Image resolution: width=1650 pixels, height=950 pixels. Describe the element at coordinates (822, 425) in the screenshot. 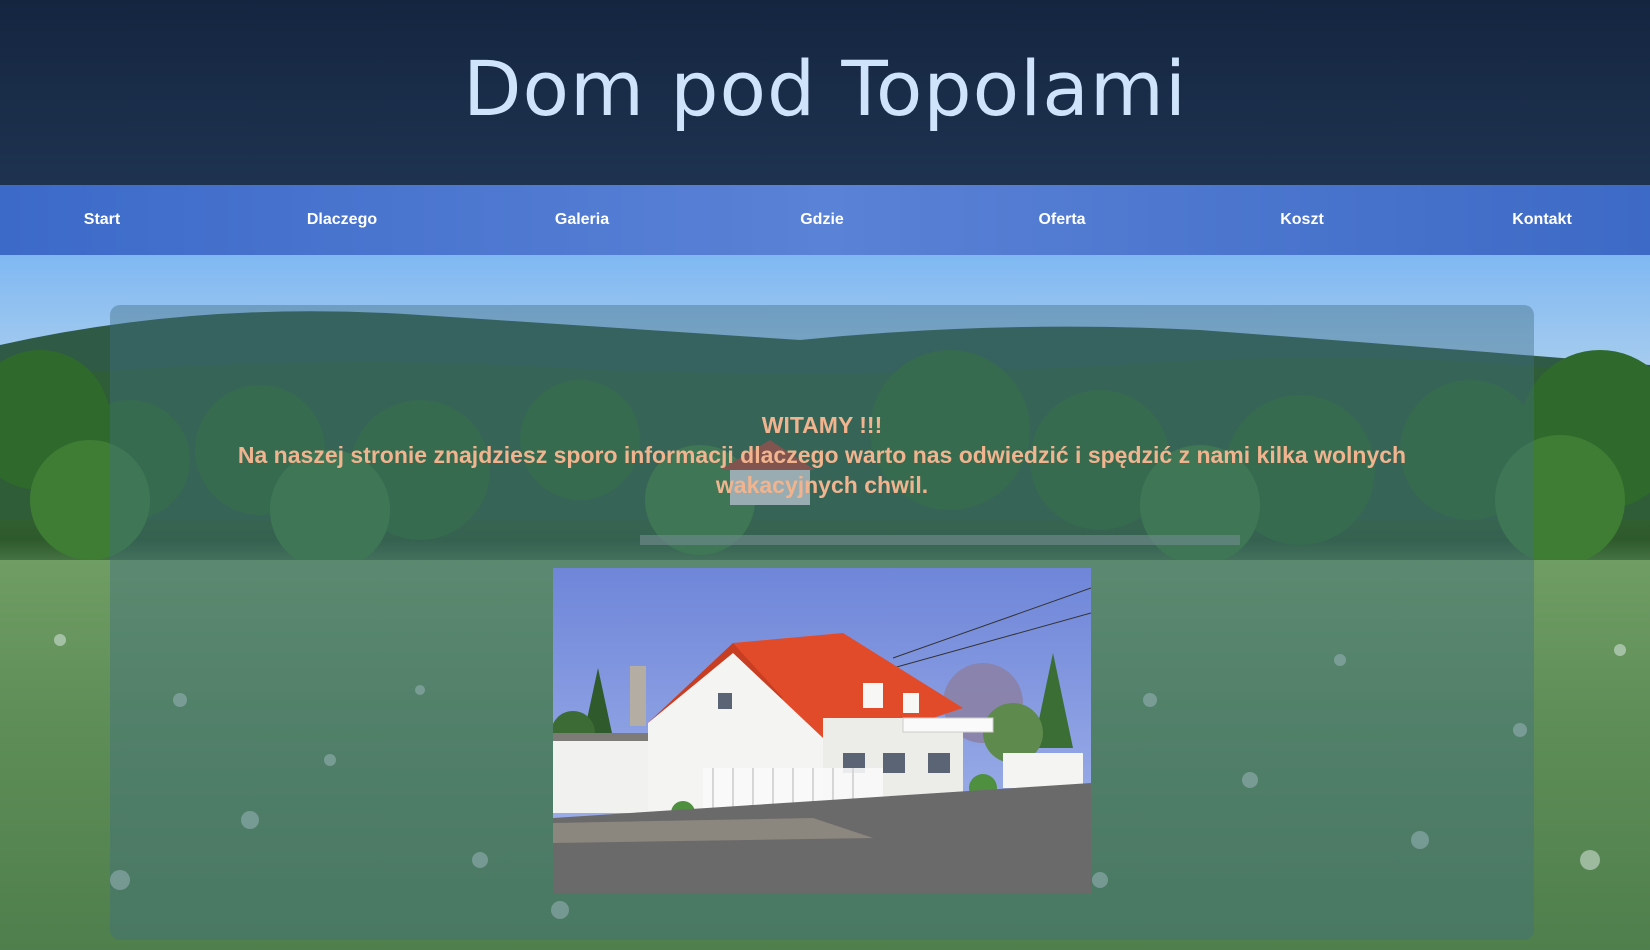

I see `welcome-heading: WITAMY !!!` at that location.